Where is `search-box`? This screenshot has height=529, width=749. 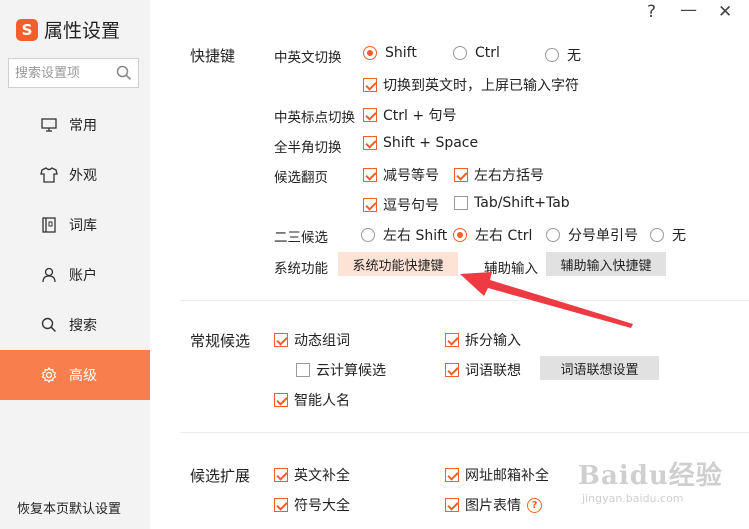
search-box is located at coordinates (73, 73).